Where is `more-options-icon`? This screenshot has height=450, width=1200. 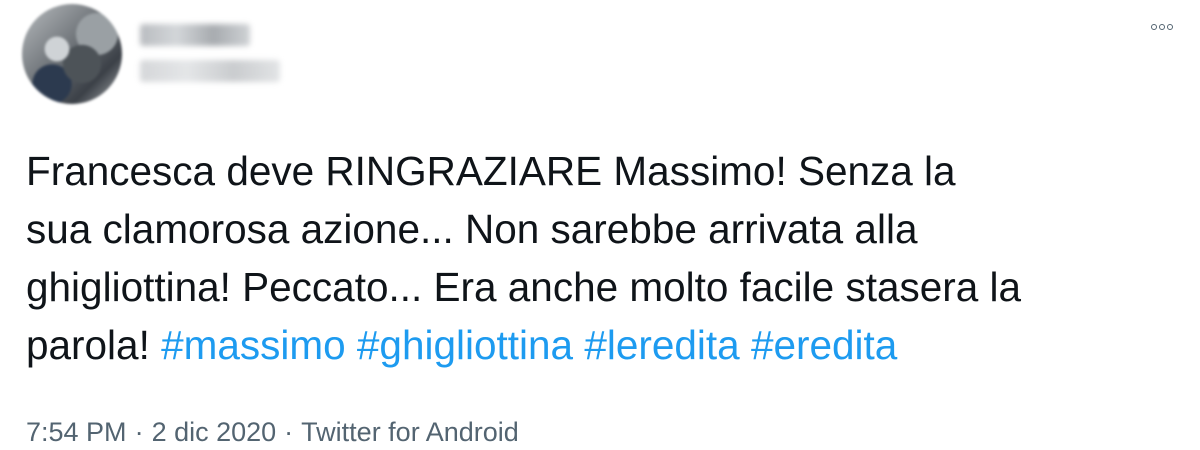 more-options-icon is located at coordinates (1162, 27).